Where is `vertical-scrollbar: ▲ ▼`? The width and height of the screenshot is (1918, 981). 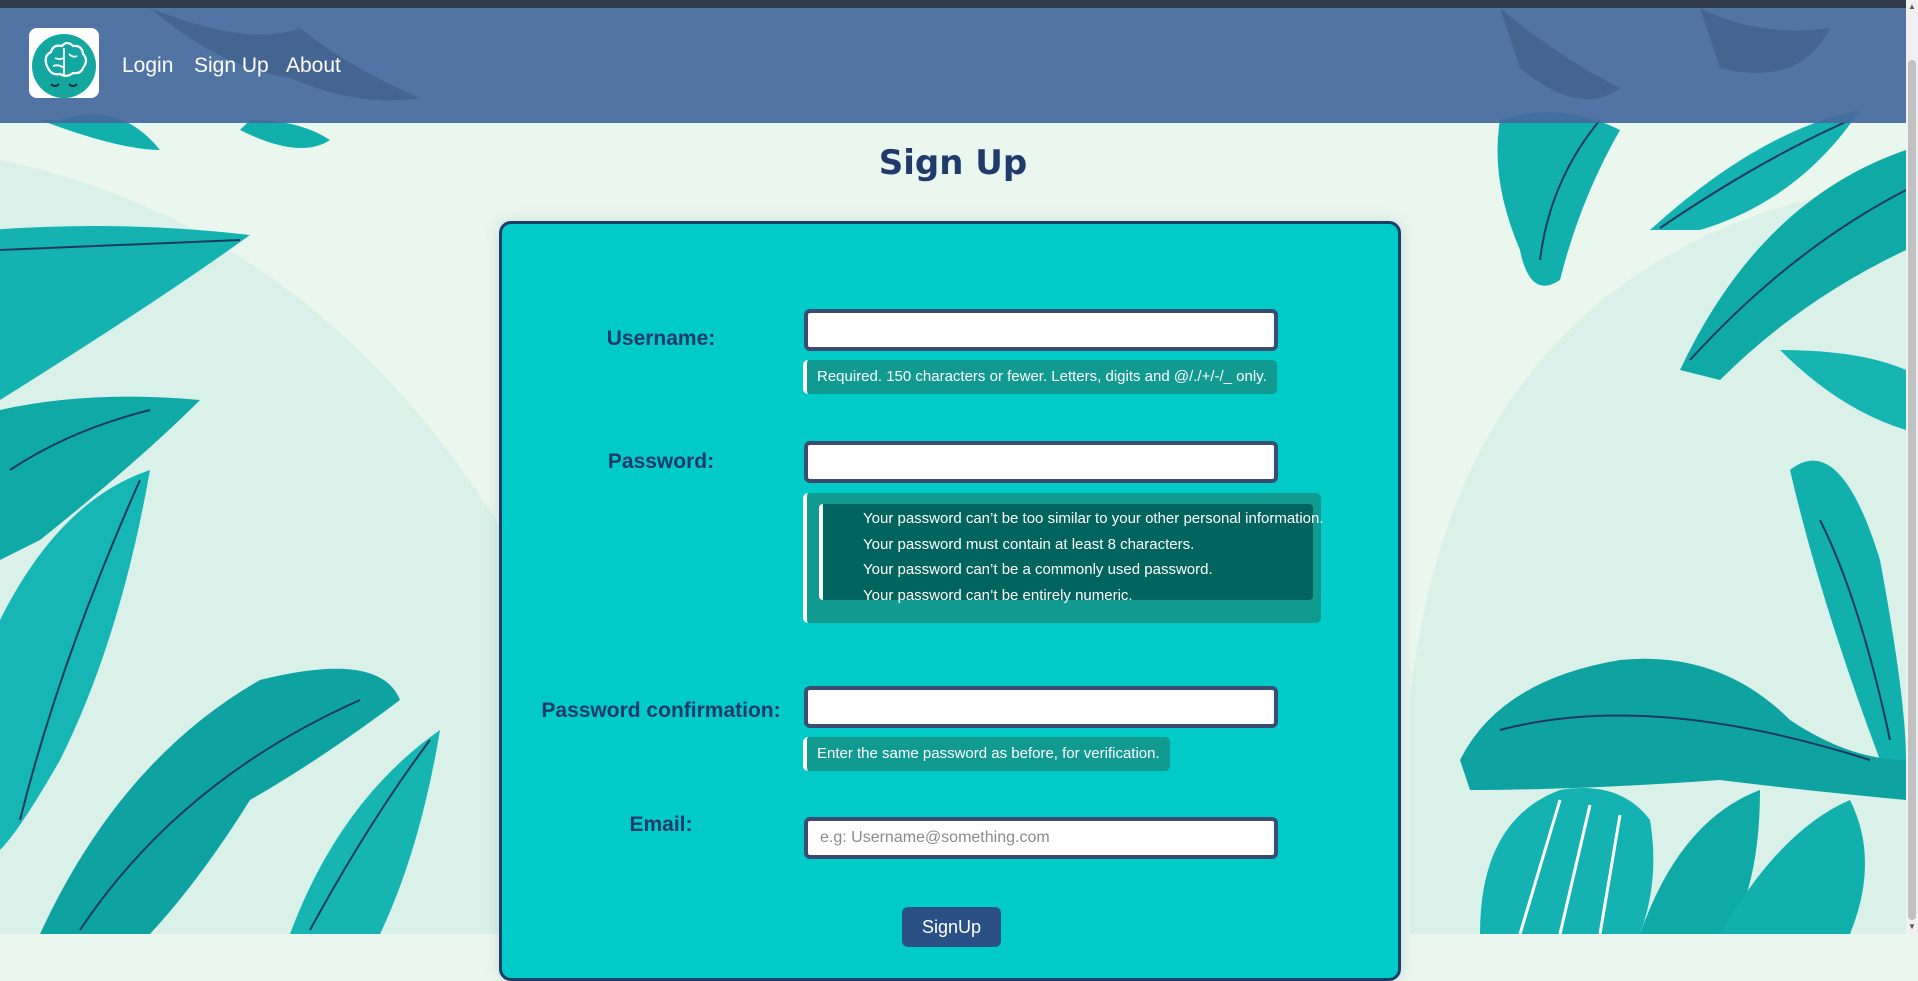 vertical-scrollbar: ▲ ▼ is located at coordinates (1912, 467).